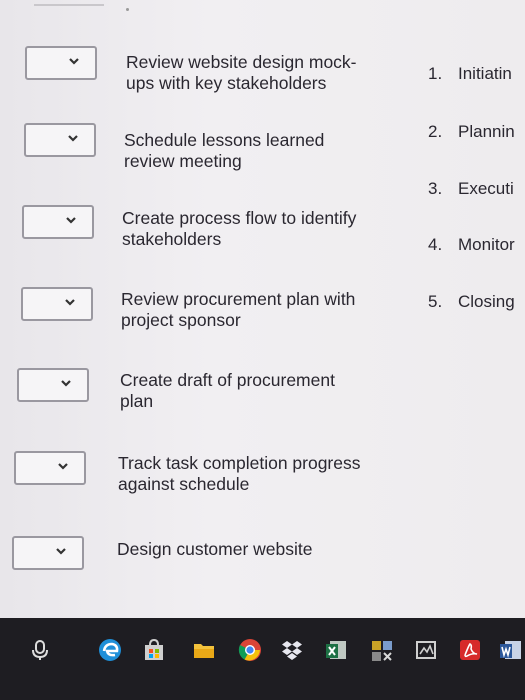  What do you see at coordinates (264, 151) in the screenshot?
I see `task-label-2: Schedule lessons learned review meeting` at bounding box center [264, 151].